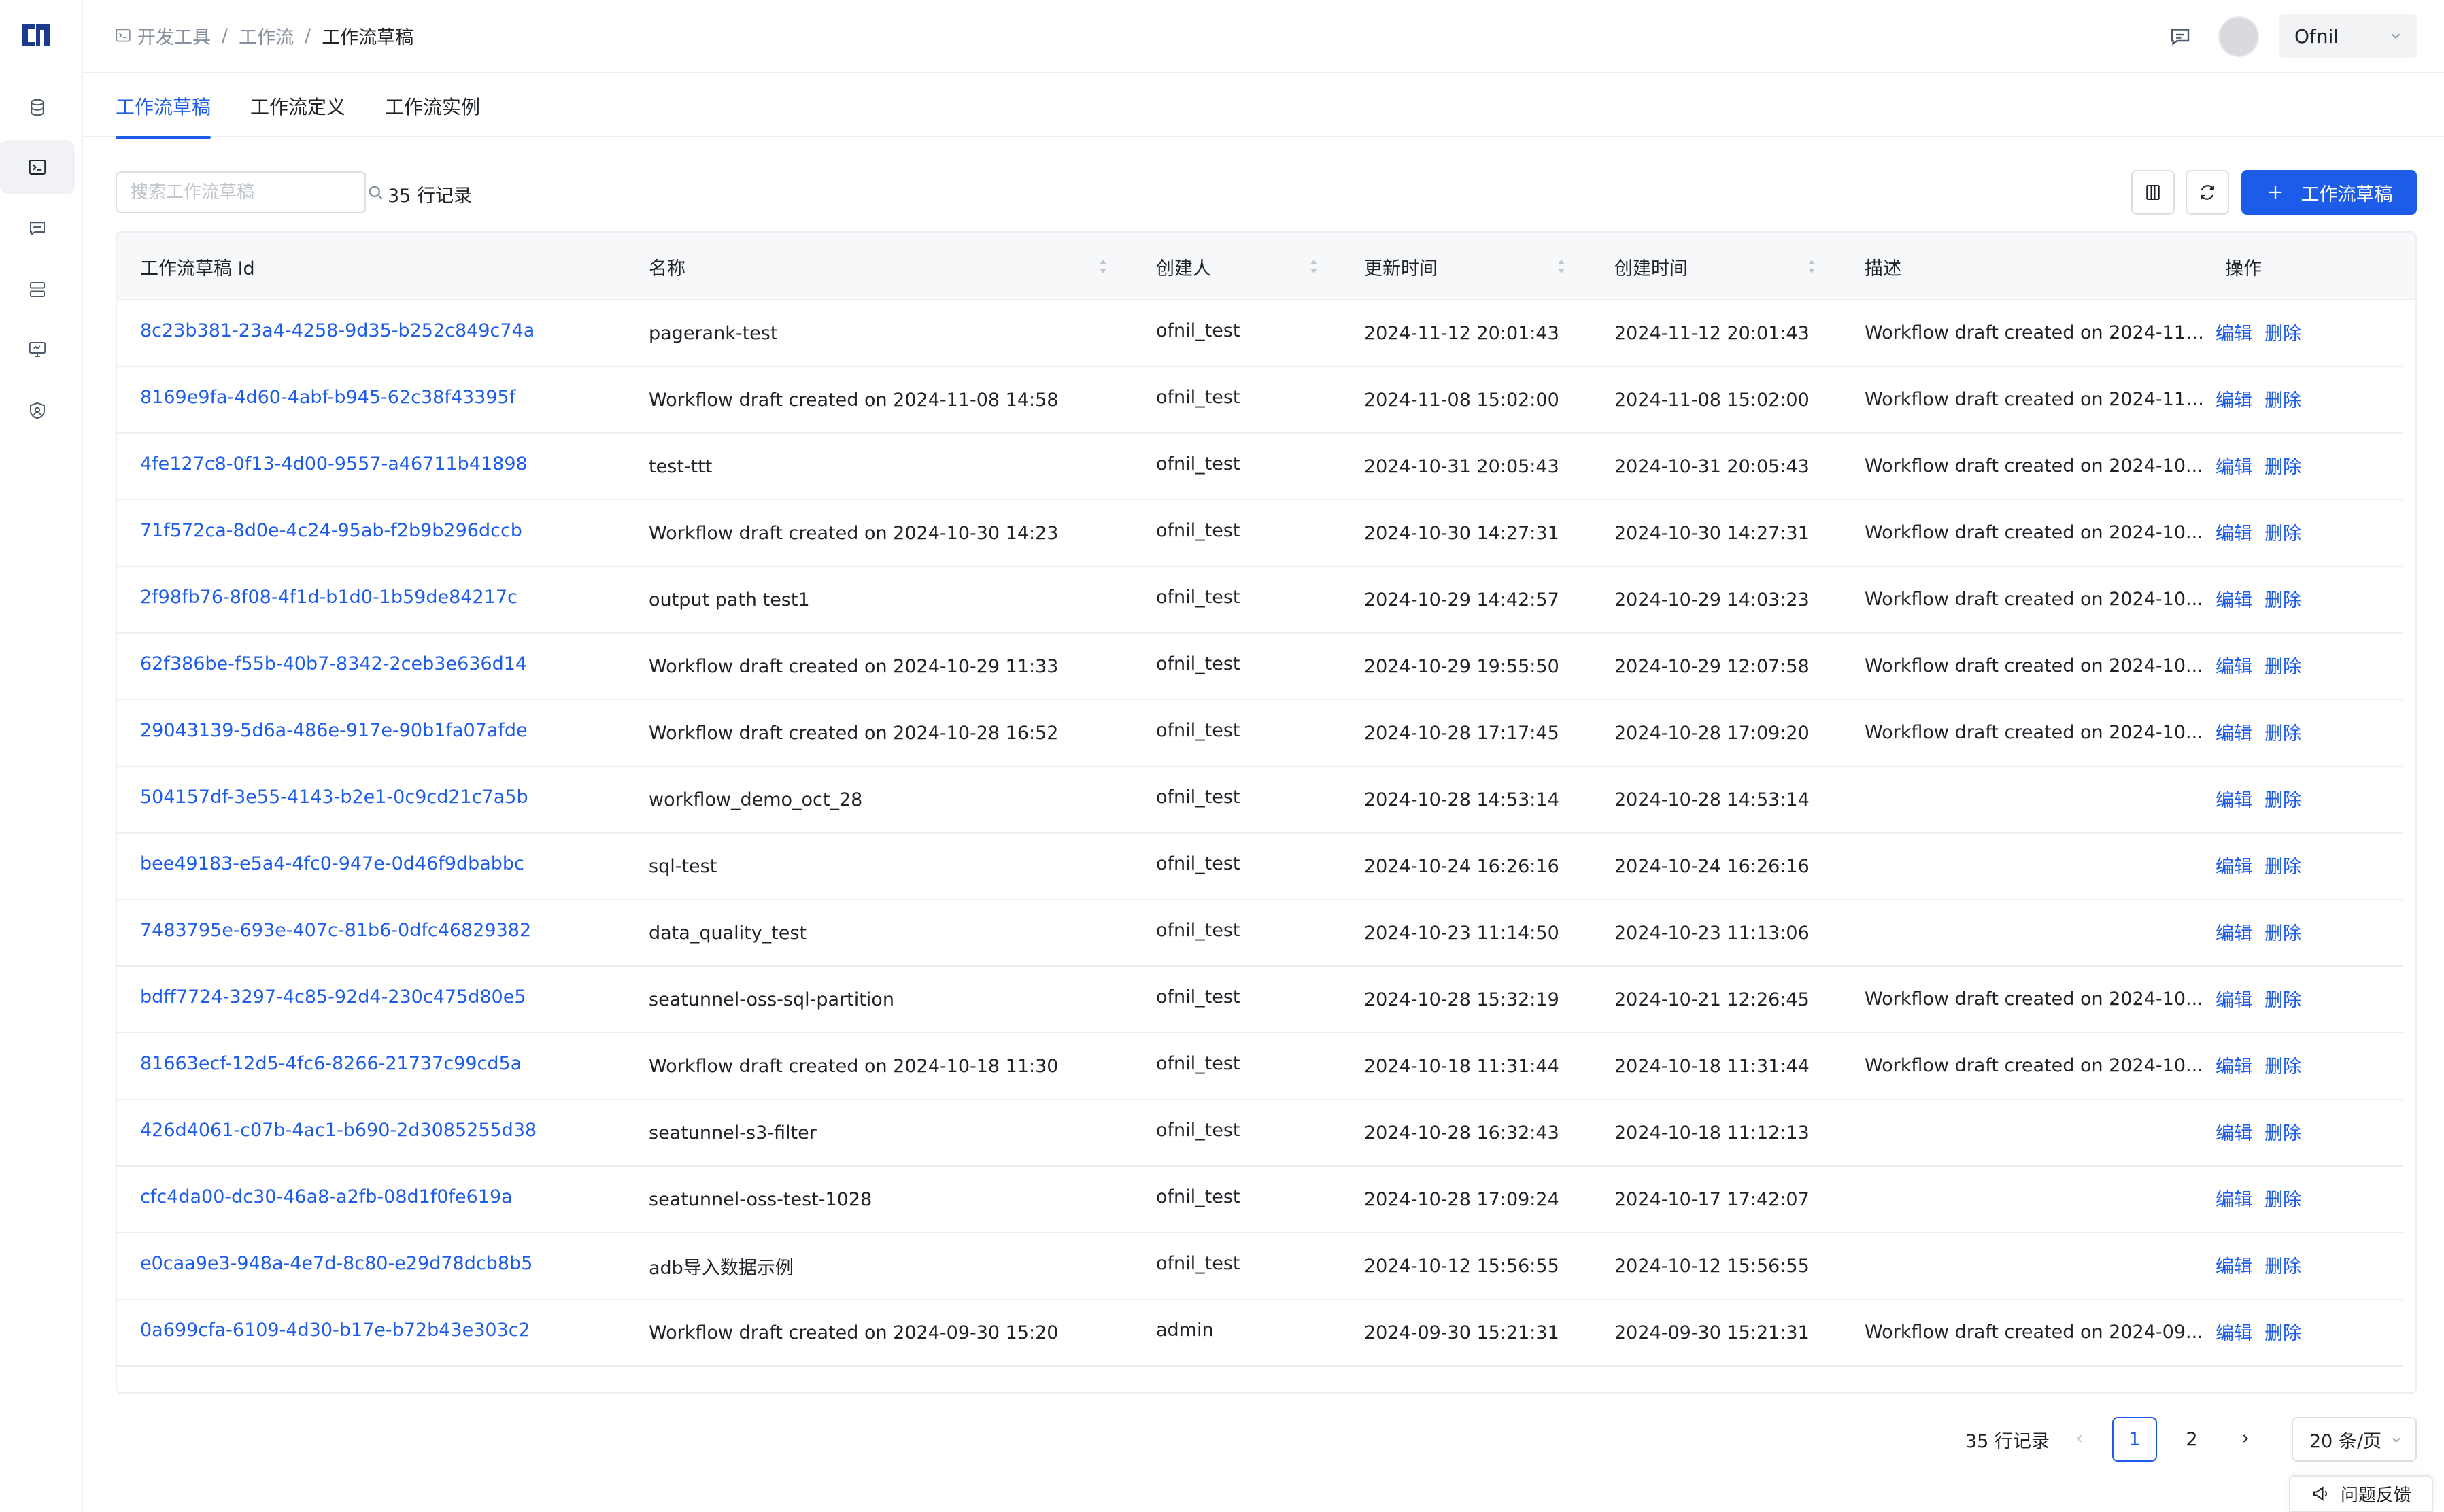  I want to click on cell-draft-id: 7483795e-693e-407c-81b6-0dfc46829382, so click(378, 930).